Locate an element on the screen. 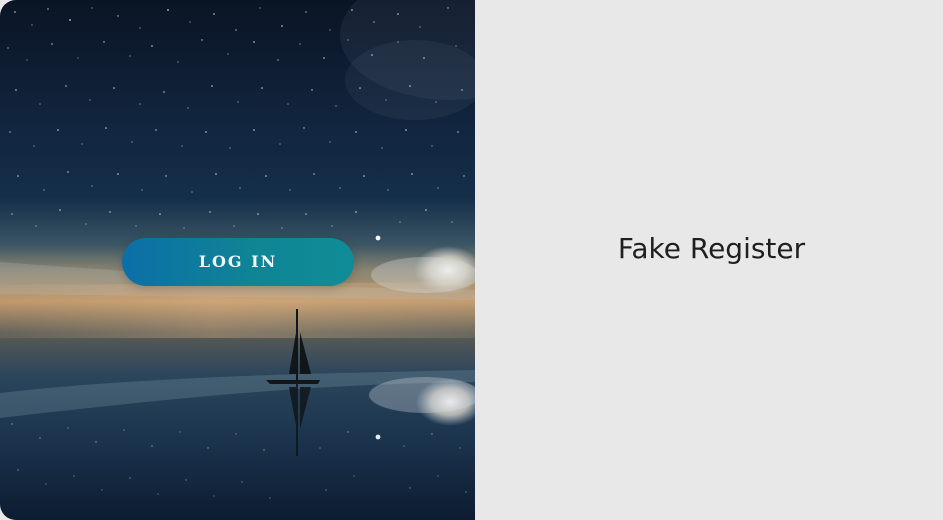 The height and width of the screenshot is (520, 943). fake-register-link: Fake Register is located at coordinates (709, 248).